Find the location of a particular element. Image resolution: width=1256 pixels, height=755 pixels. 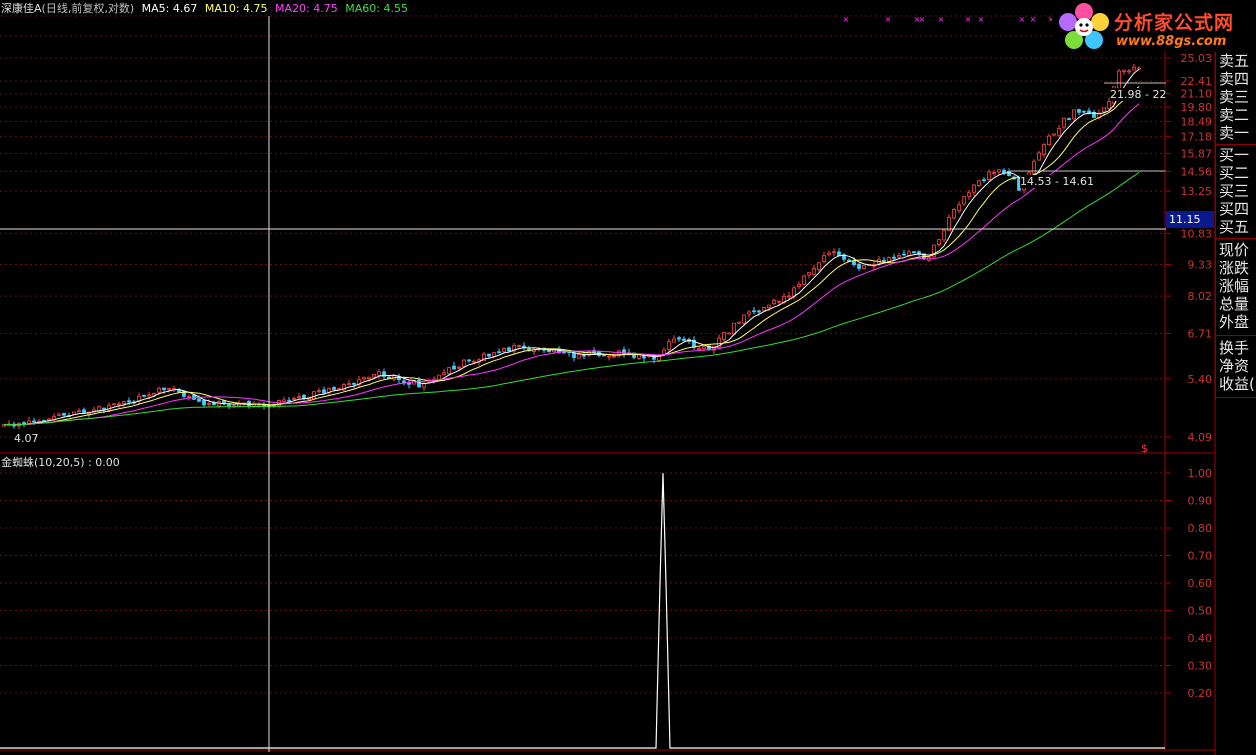

side-item-outer-volume: 外盘 is located at coordinates (1234, 322).